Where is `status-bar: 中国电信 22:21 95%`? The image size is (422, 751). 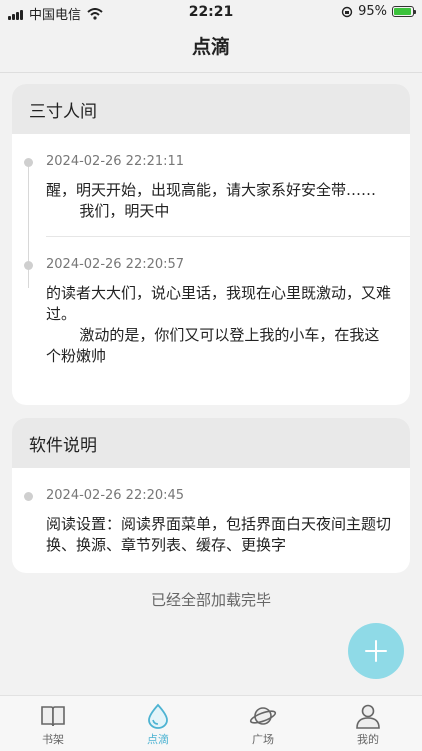
status-bar: 中国电信 22:21 95% is located at coordinates (211, 12).